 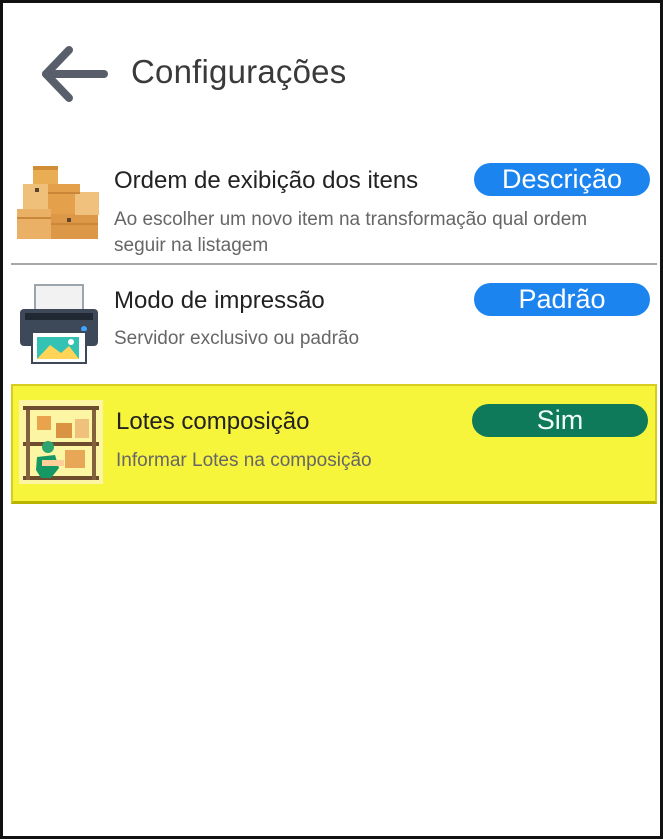 I want to click on setting-title: Lotes composição, so click(x=213, y=421).